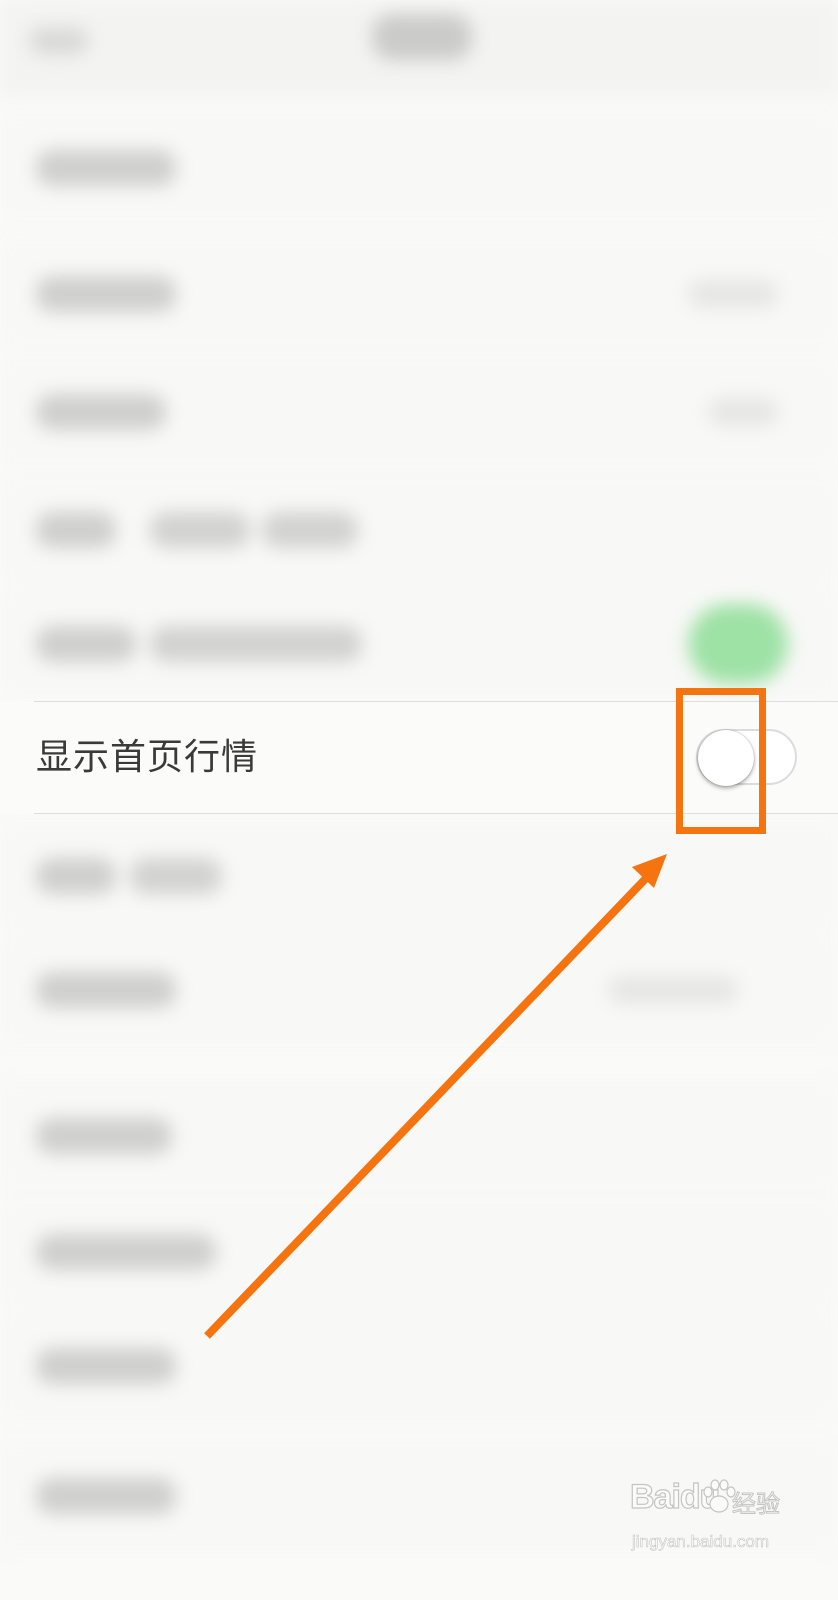 The height and width of the screenshot is (1600, 838). What do you see at coordinates (756, 1504) in the screenshot?
I see `watermark-brand-cn: 经验` at bounding box center [756, 1504].